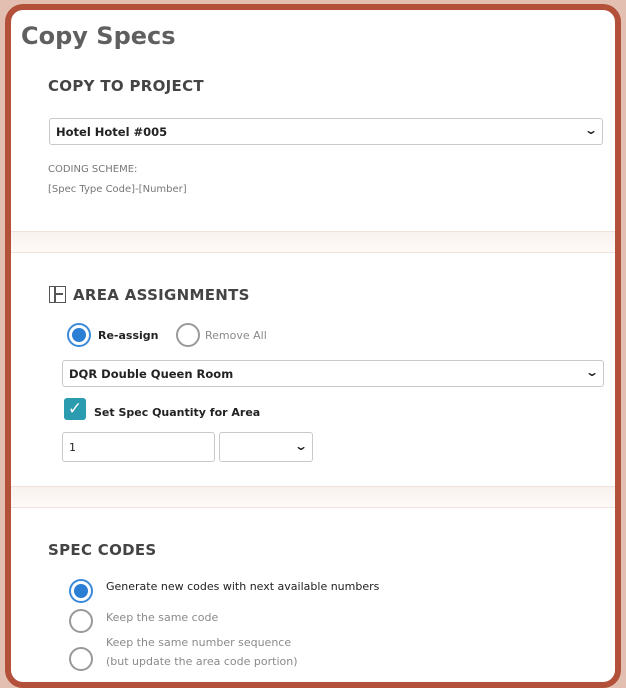 This screenshot has width=626, height=688. Describe the element at coordinates (128, 335) in the screenshot. I see `reassign-label: Re-assign` at that location.